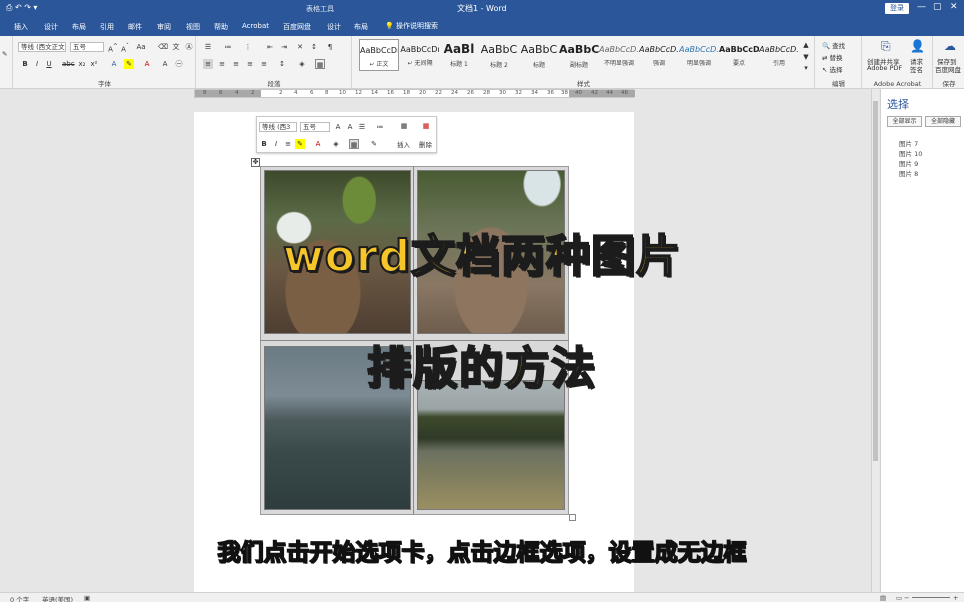 Image resolution: width=964 pixels, height=602 pixels. I want to click on mini-italic-icon: I, so click(276, 144).